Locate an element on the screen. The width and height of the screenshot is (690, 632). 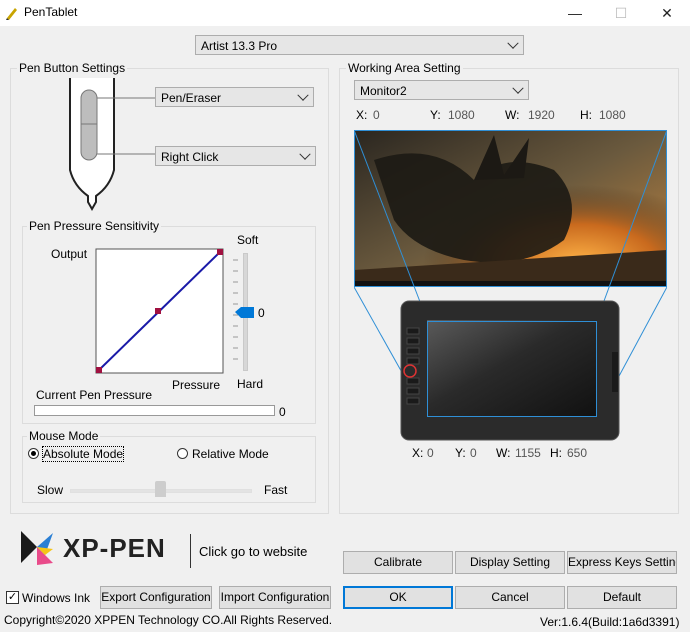
screen-area-readout: X: 0 Y: 1080 W: 1920 H: 1080 is located at coordinates (516, 116).